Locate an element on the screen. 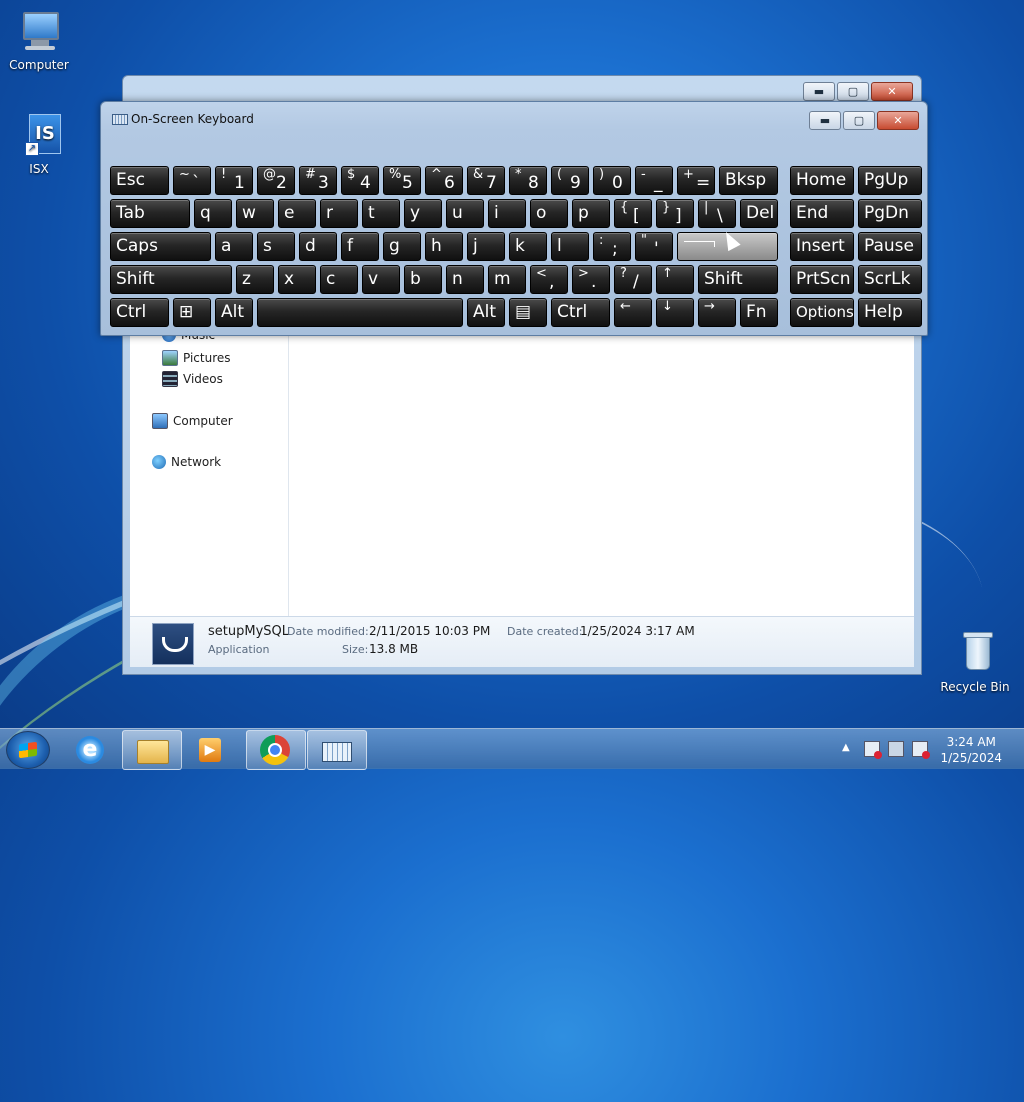 This screenshot has width=1024, height=1102. taskbar-windows-explorer is located at coordinates (152, 750).